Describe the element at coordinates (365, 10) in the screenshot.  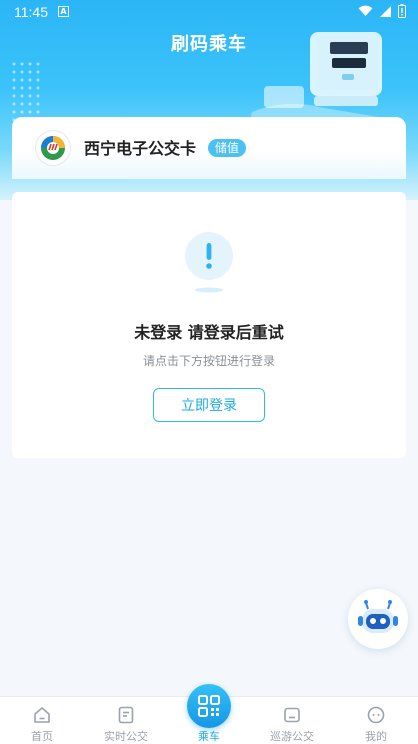
I see `wifi-icon` at that location.